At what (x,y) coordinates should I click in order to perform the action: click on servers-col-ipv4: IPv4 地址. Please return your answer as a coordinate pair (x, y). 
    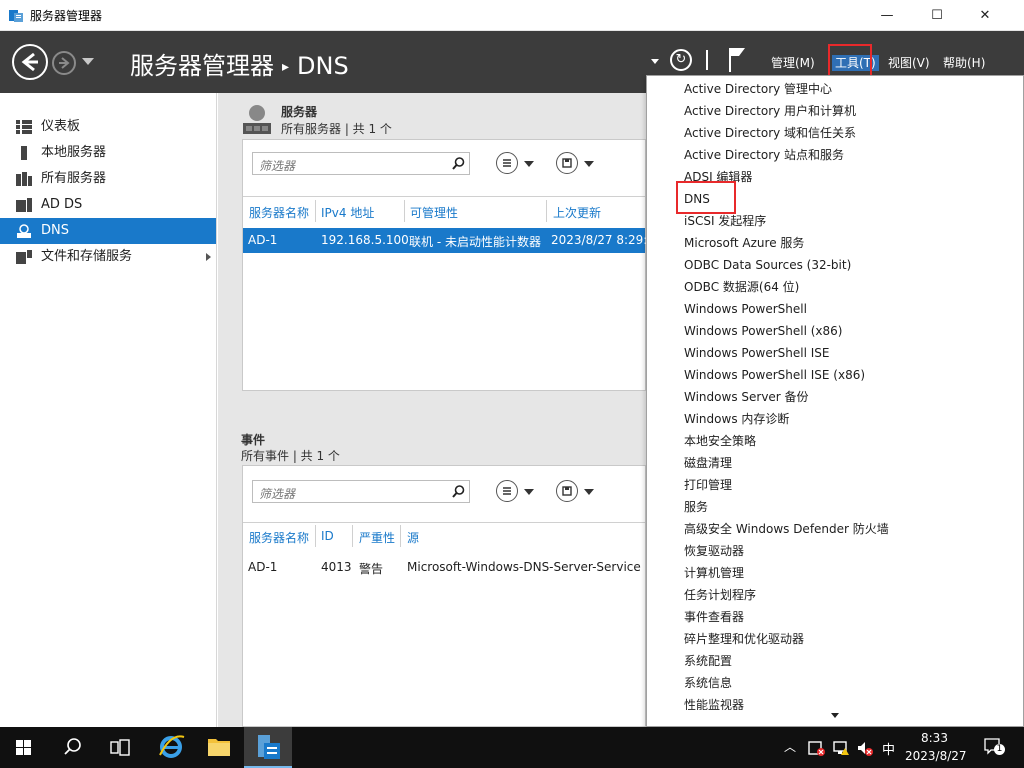
    Looking at the image, I should click on (347, 212).